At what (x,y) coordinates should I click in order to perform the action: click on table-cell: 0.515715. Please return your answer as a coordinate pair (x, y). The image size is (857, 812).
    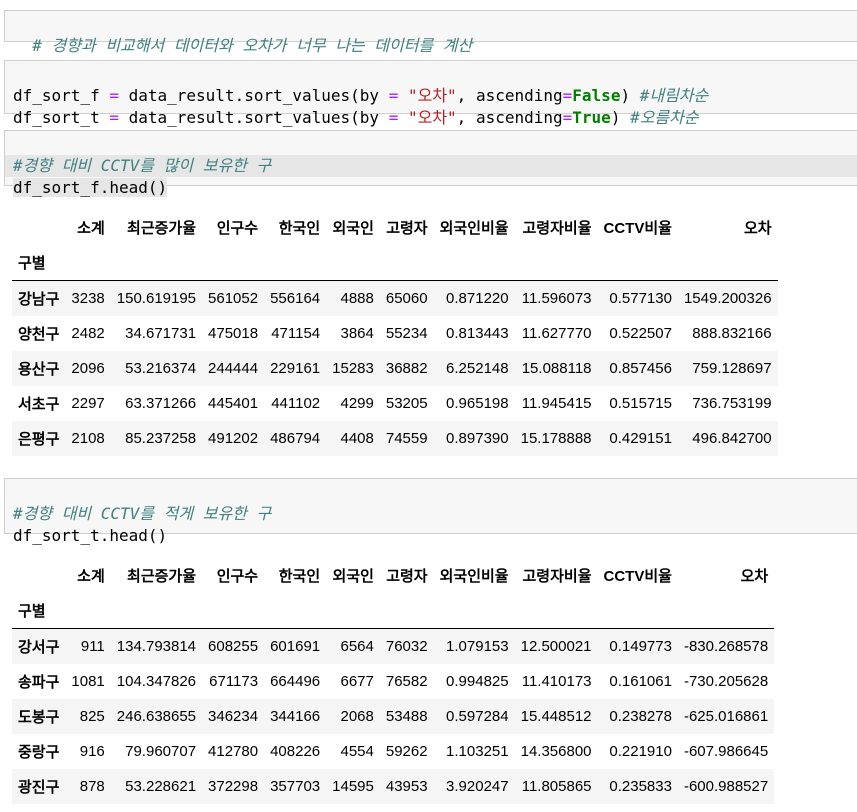
    Looking at the image, I should click on (640, 403).